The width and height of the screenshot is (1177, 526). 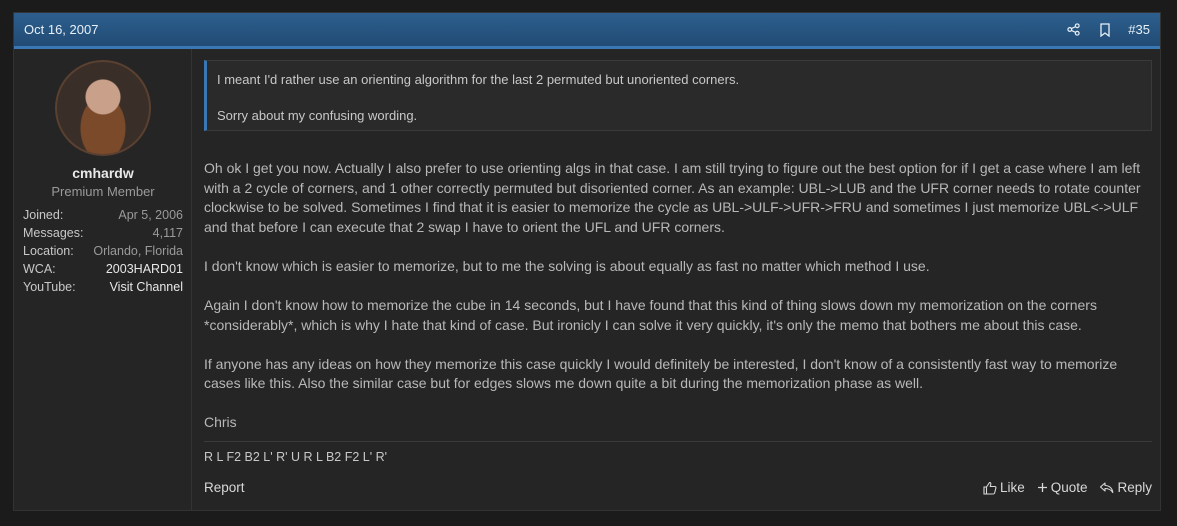 I want to click on user-info-messages: Messages: 4,117, so click(x=103, y=233).